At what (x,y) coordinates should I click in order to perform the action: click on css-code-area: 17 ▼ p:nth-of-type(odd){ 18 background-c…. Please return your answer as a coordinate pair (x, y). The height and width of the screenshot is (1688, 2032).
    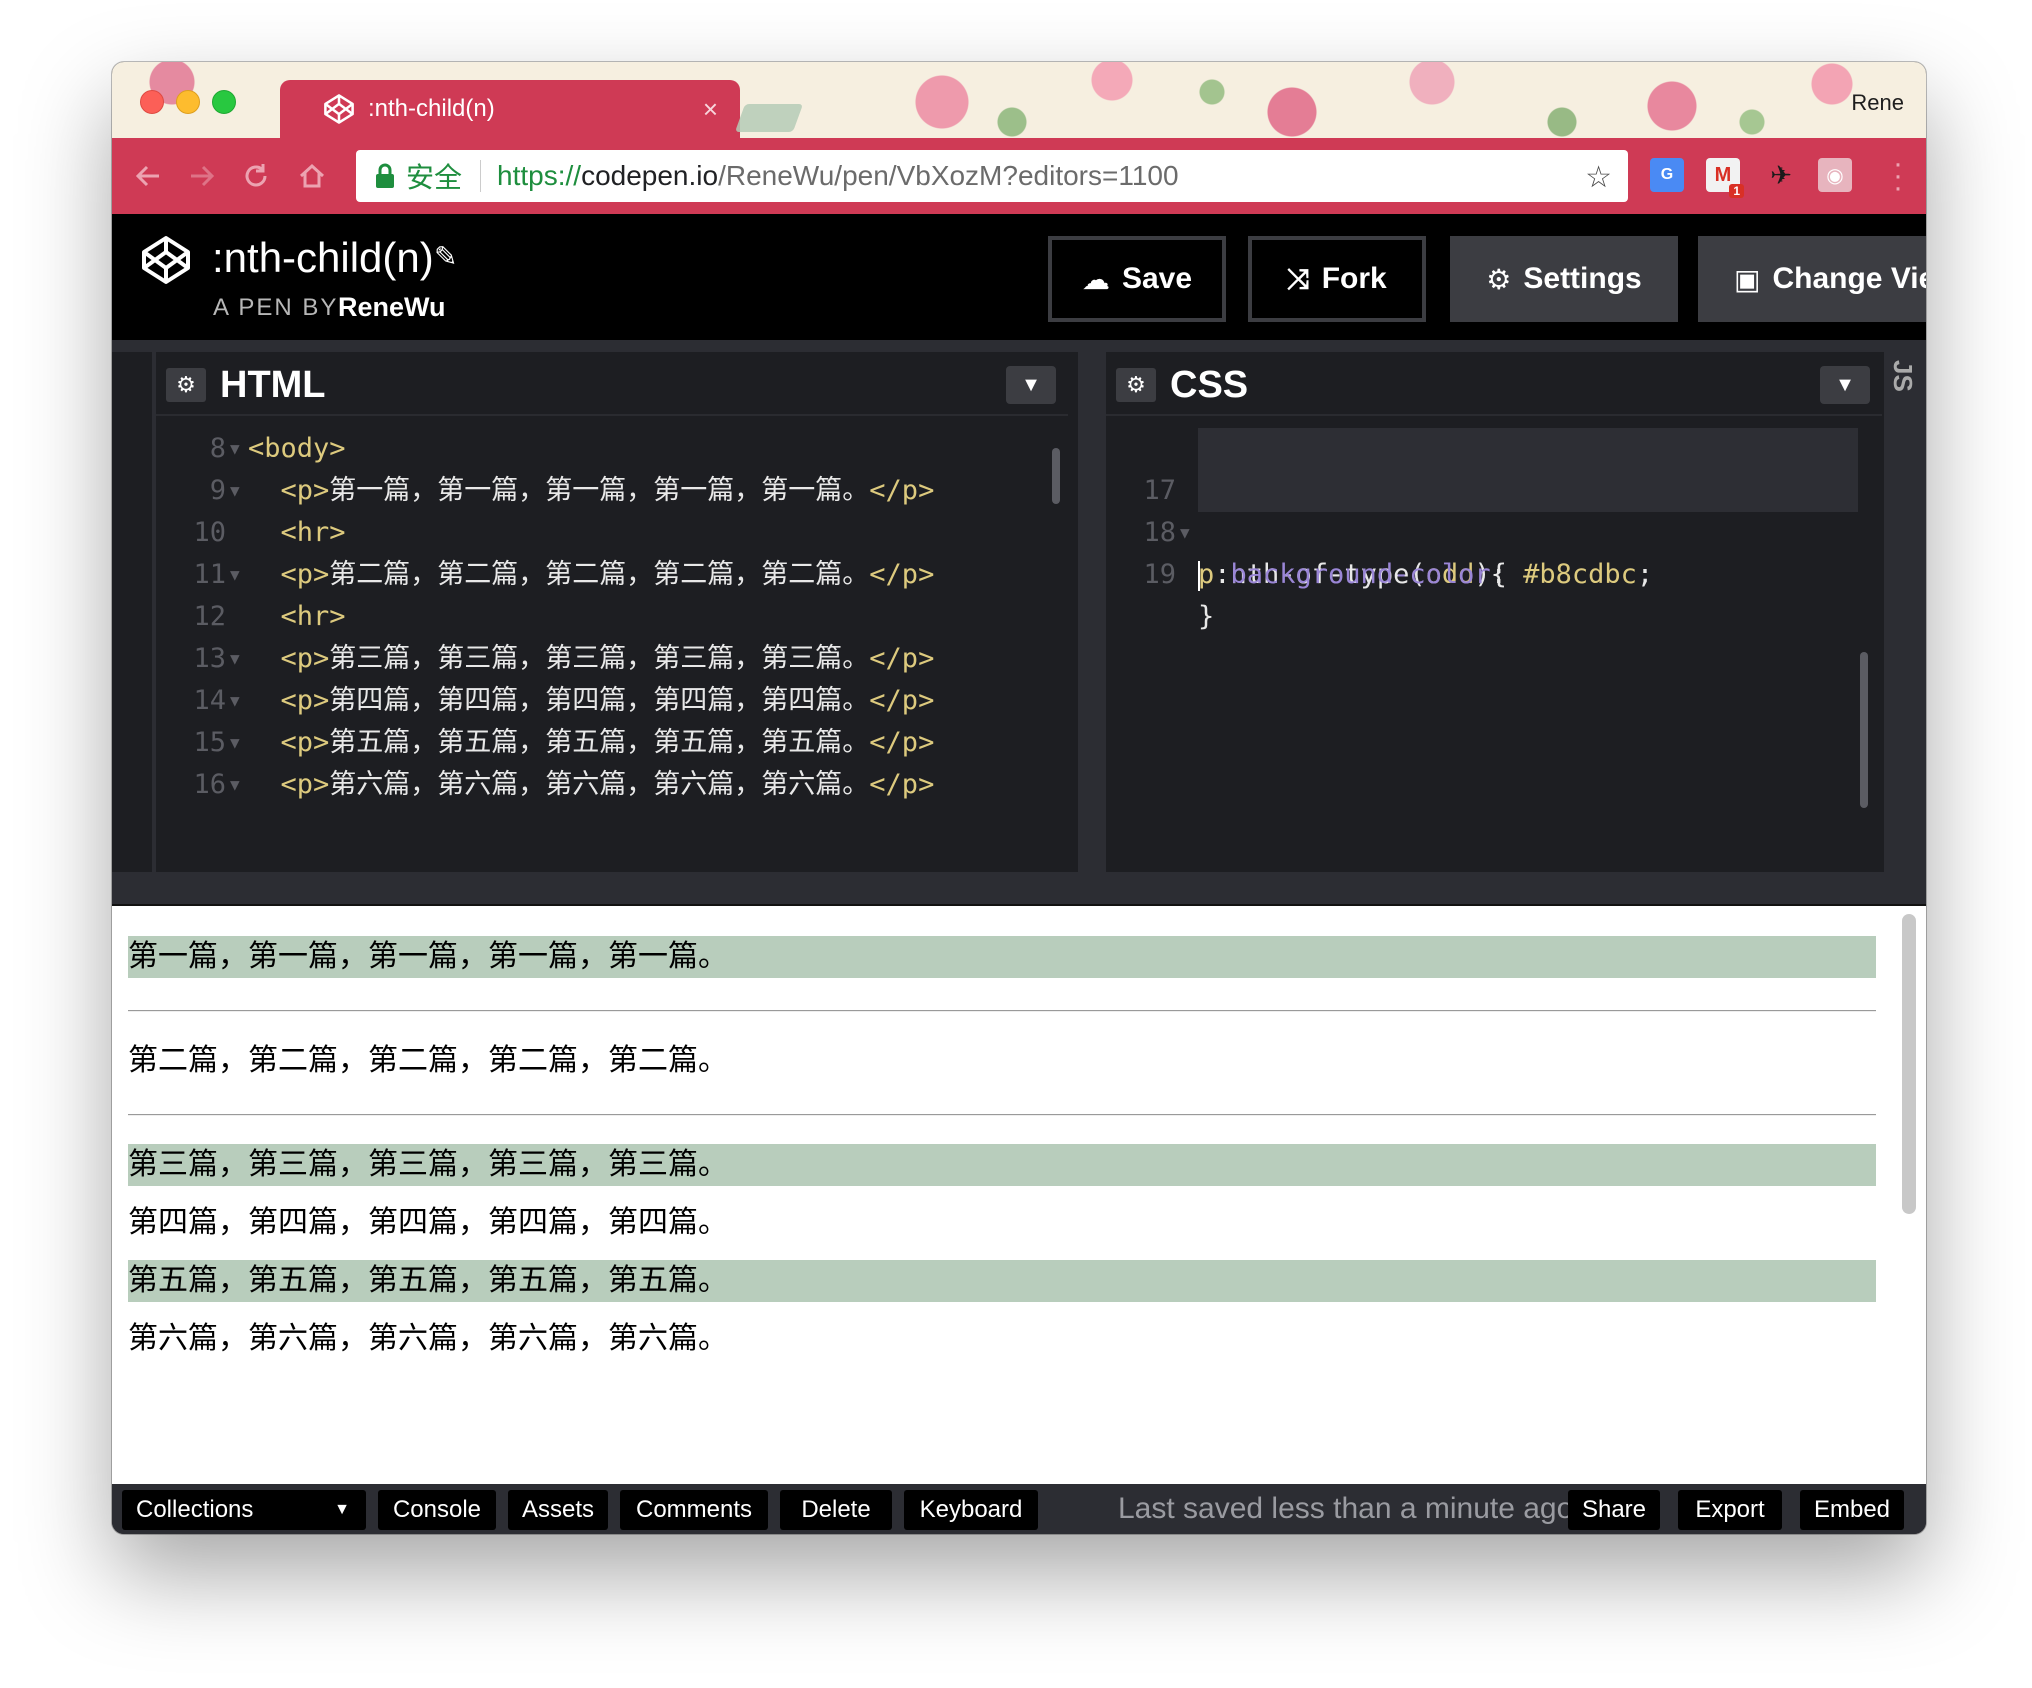
    Looking at the image, I should click on (1494, 530).